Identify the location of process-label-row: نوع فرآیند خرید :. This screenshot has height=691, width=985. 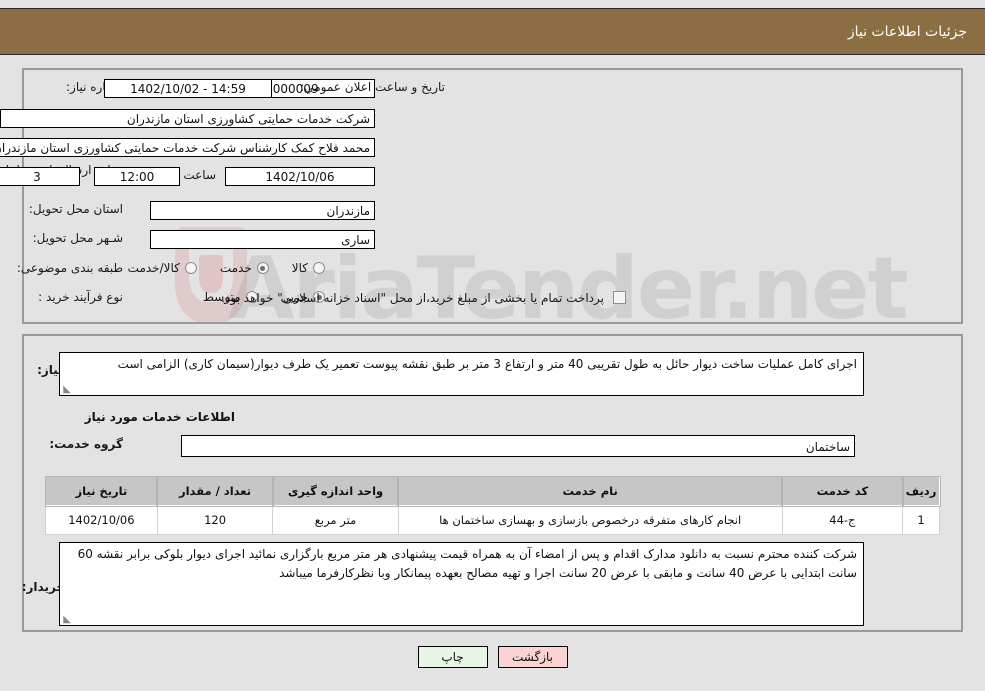
(80, 297).